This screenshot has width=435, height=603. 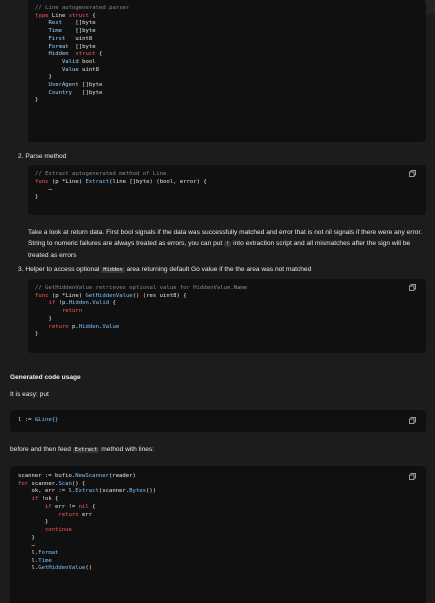 What do you see at coordinates (92, 476) in the screenshot?
I see `code-token: NewScanner` at bounding box center [92, 476].